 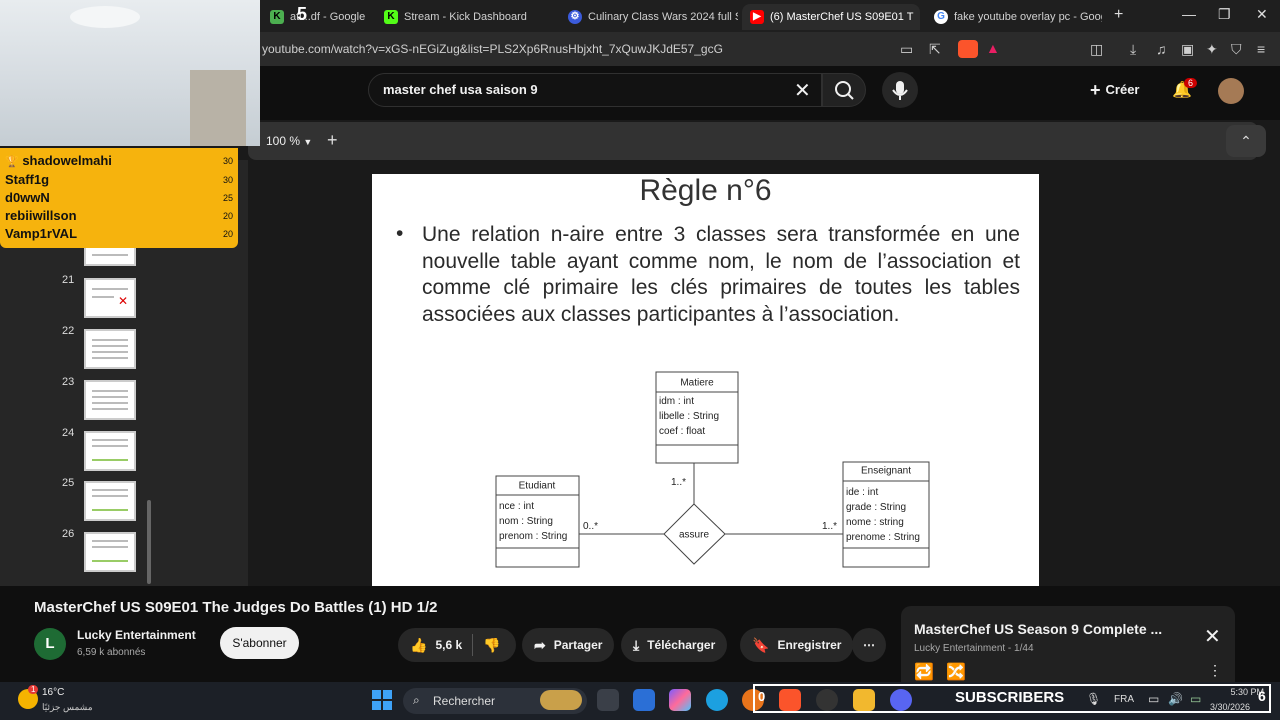 I want to click on like-count: 5,6 k, so click(x=448, y=645).